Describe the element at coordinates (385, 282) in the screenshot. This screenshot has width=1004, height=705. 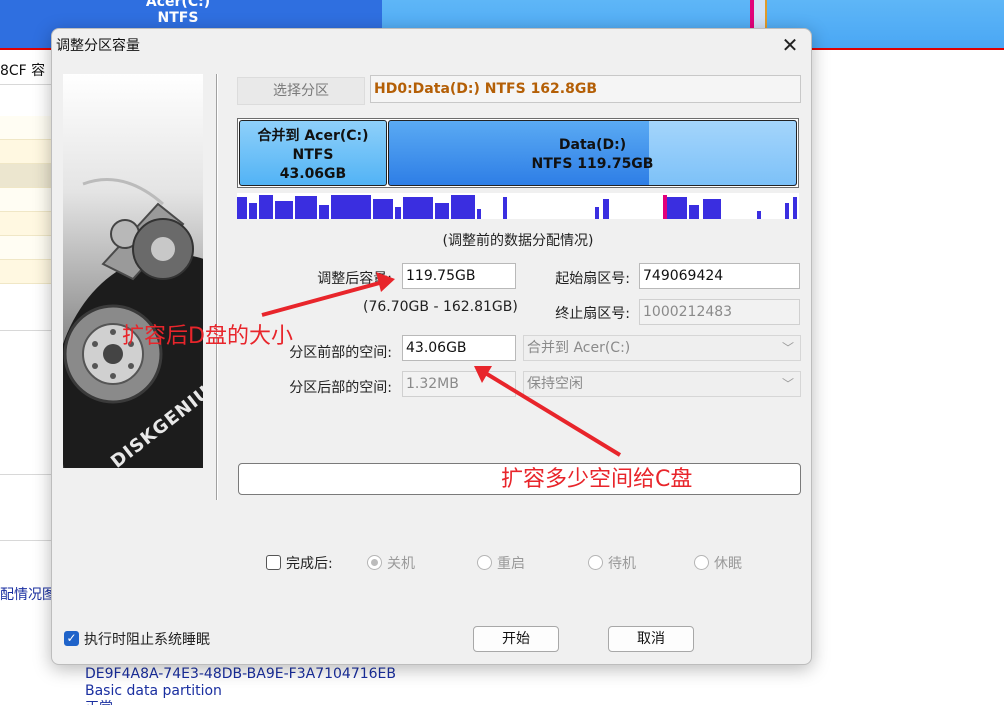
I see `arrow-head` at that location.